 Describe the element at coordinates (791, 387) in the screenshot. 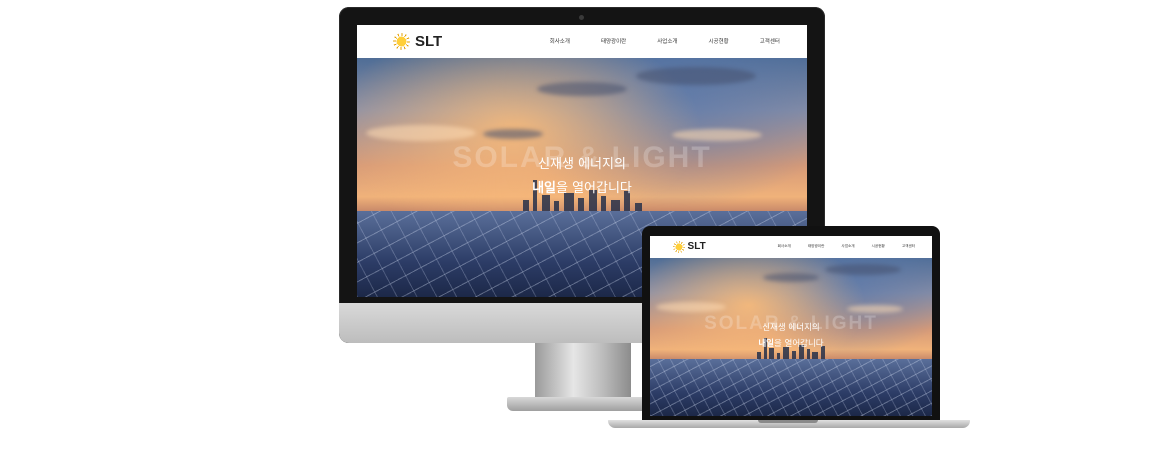

I see `solar-panels` at that location.